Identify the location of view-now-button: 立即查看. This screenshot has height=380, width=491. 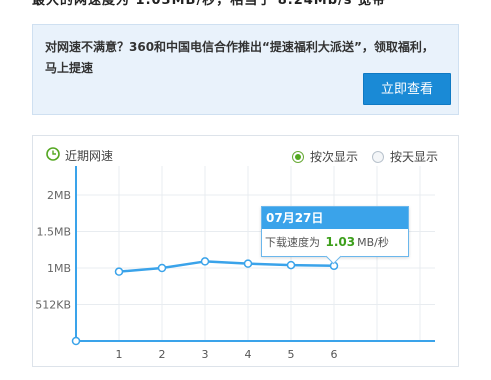
(407, 89).